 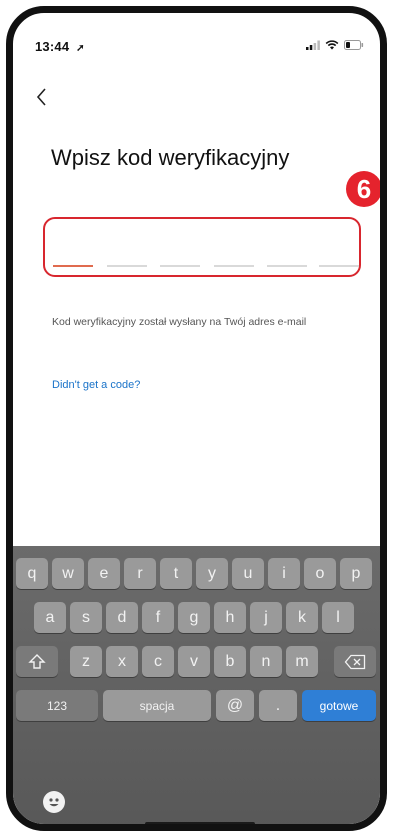 I want to click on numbers-key: 123, so click(x=57, y=705).